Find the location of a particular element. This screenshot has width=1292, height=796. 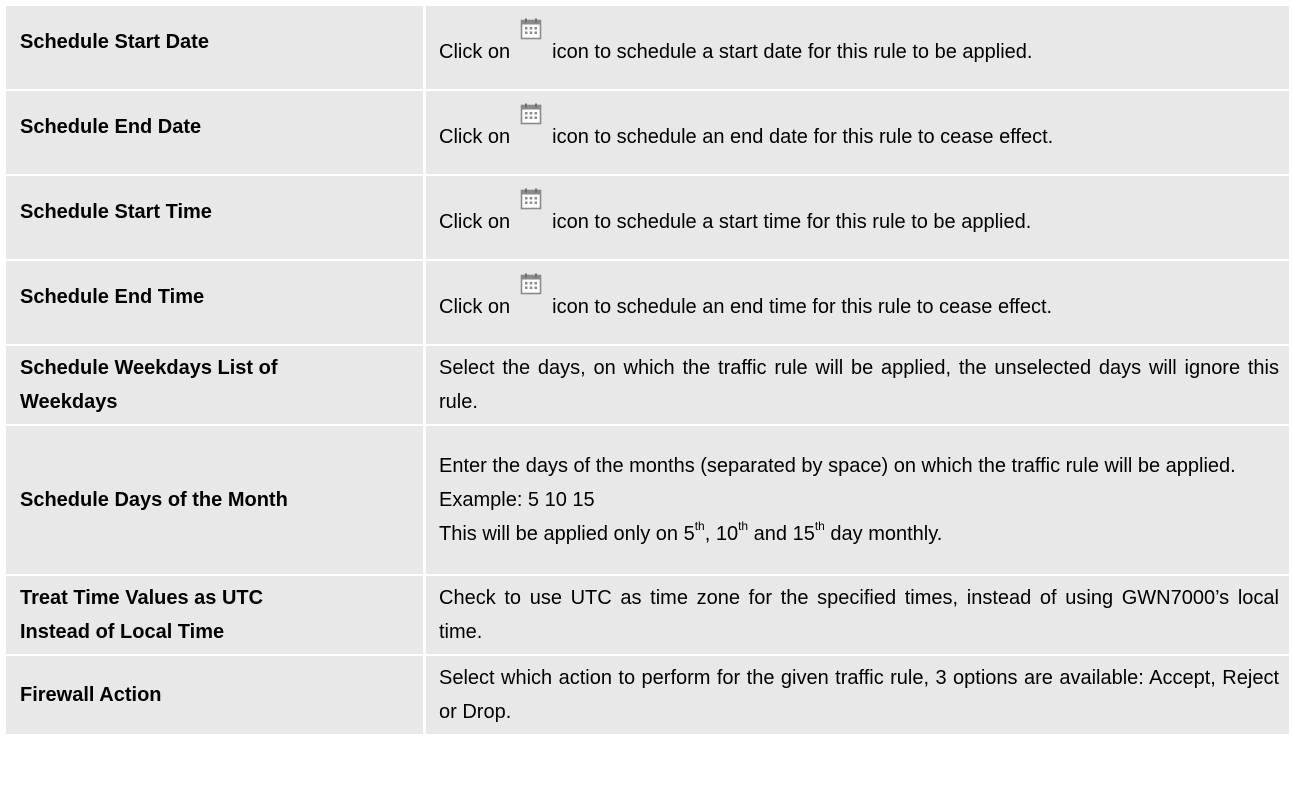

parameter-label: Schedule End Date is located at coordinates (216, 133).